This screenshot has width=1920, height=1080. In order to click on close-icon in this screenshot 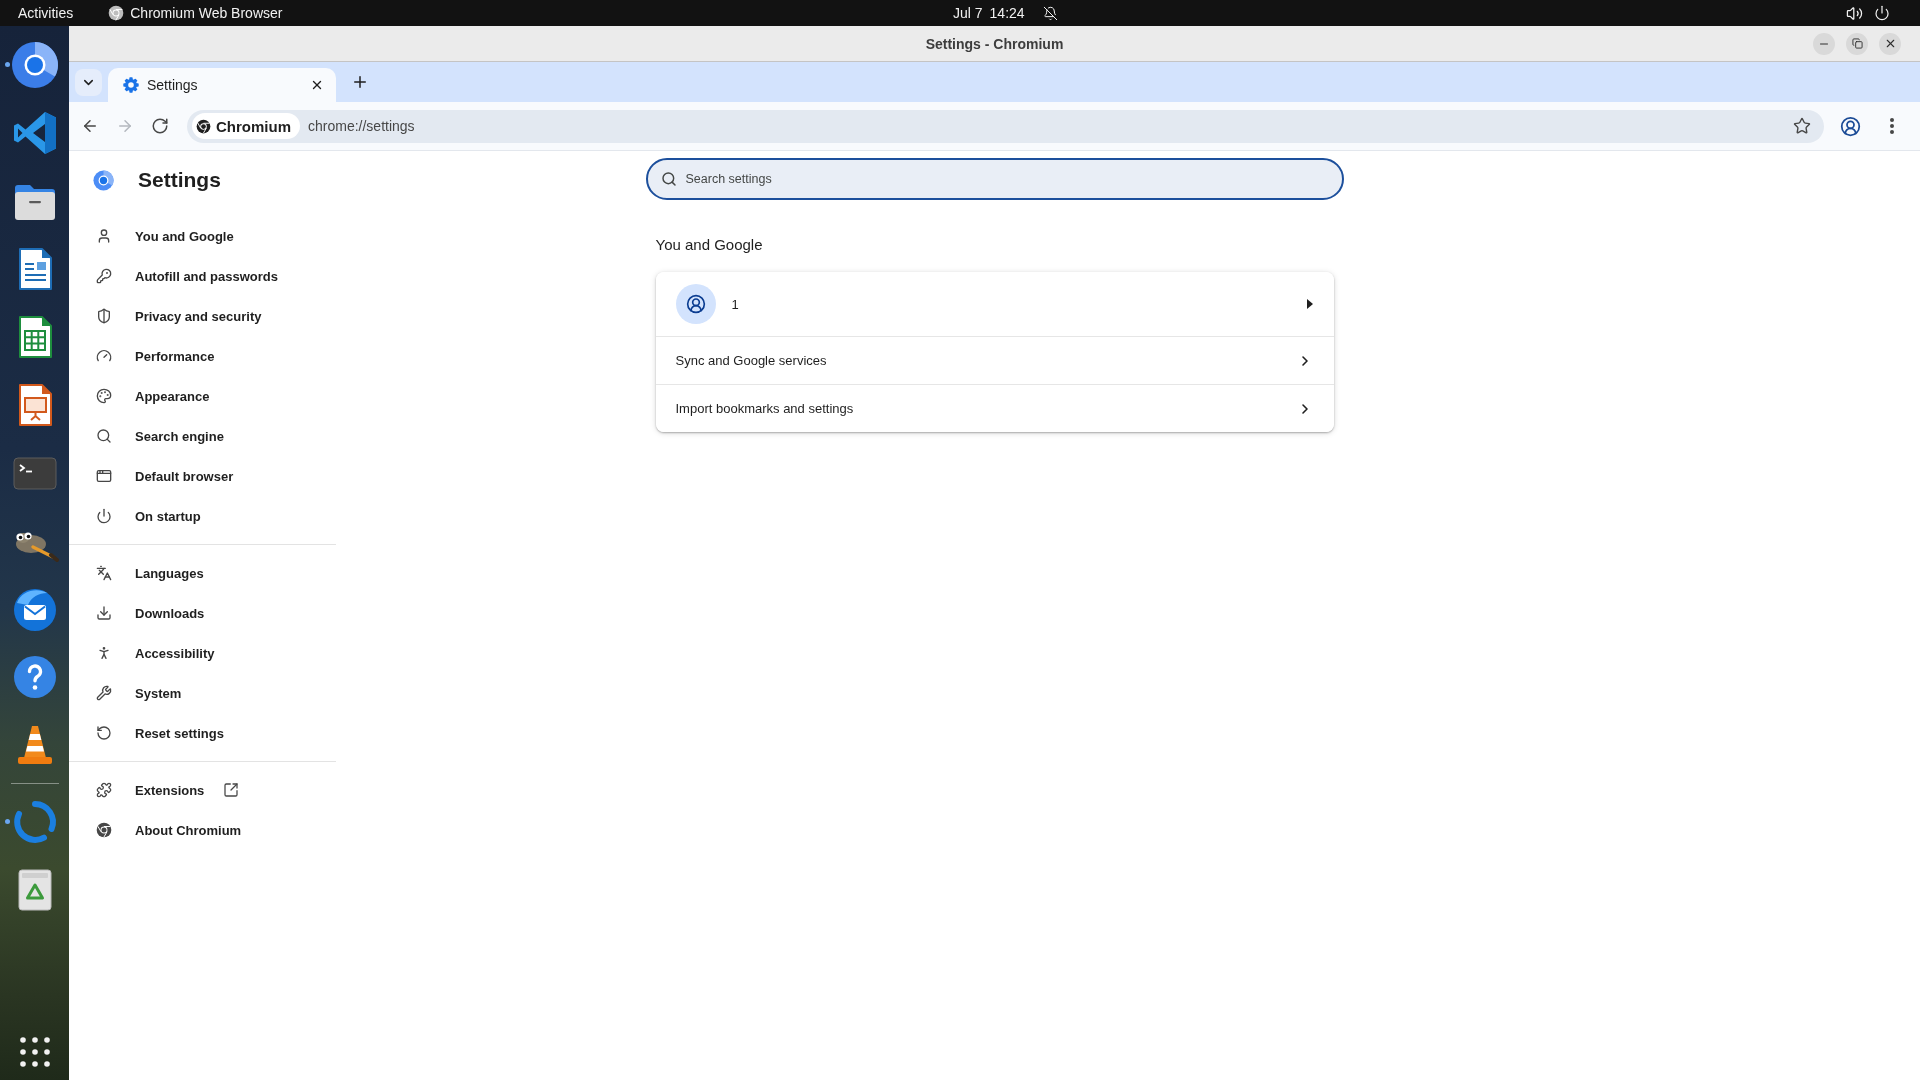, I will do `click(317, 85)`.